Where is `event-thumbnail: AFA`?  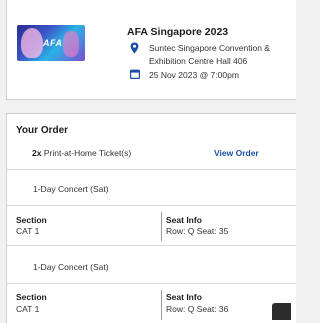 event-thumbnail: AFA is located at coordinates (51, 43).